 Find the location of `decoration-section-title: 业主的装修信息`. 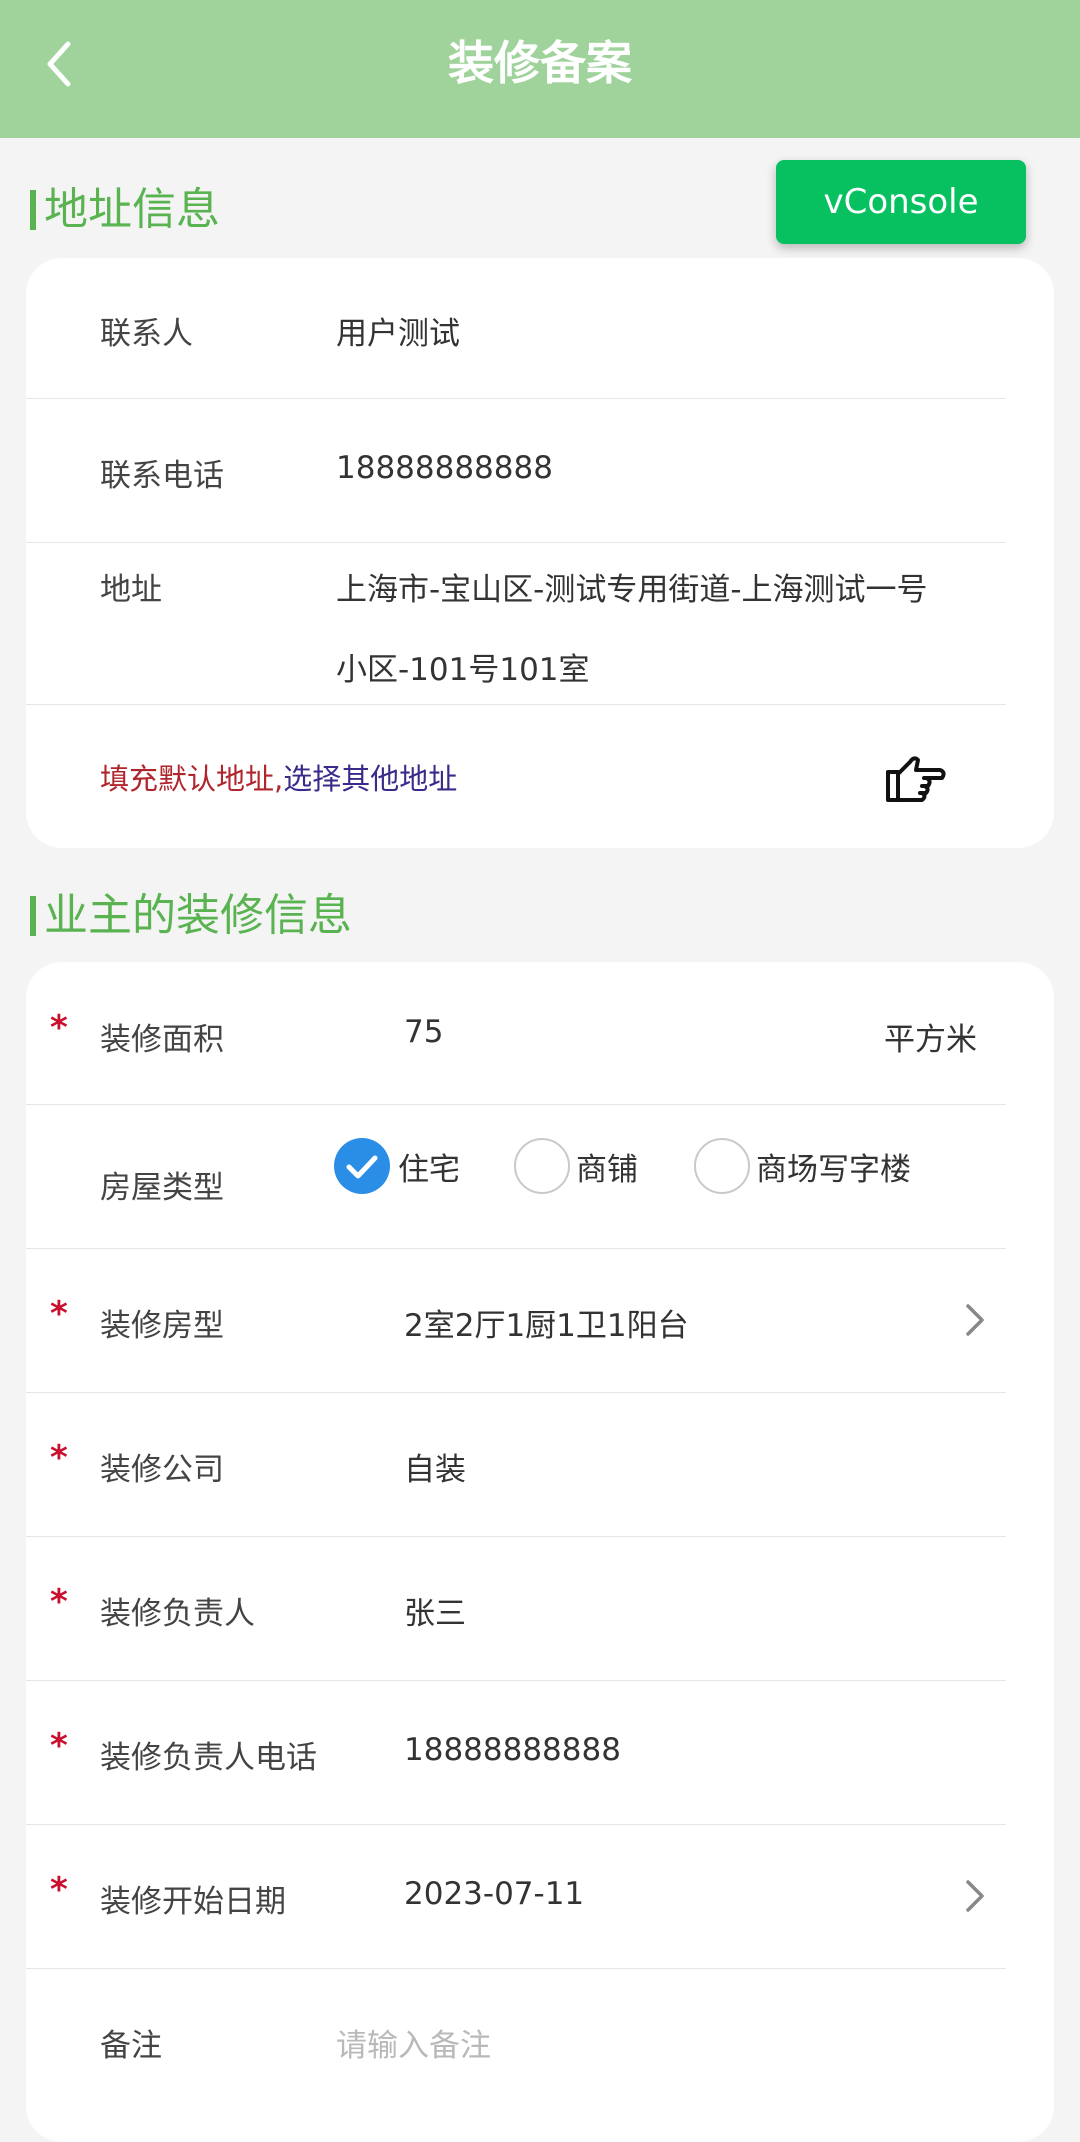

decoration-section-title: 业主的装修信息 is located at coordinates (191, 916).